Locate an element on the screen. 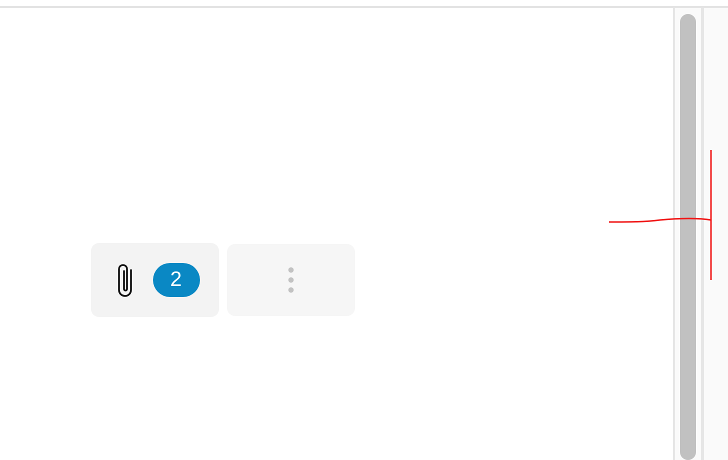 The image size is (728, 460). attachments-button: 2 is located at coordinates (155, 280).